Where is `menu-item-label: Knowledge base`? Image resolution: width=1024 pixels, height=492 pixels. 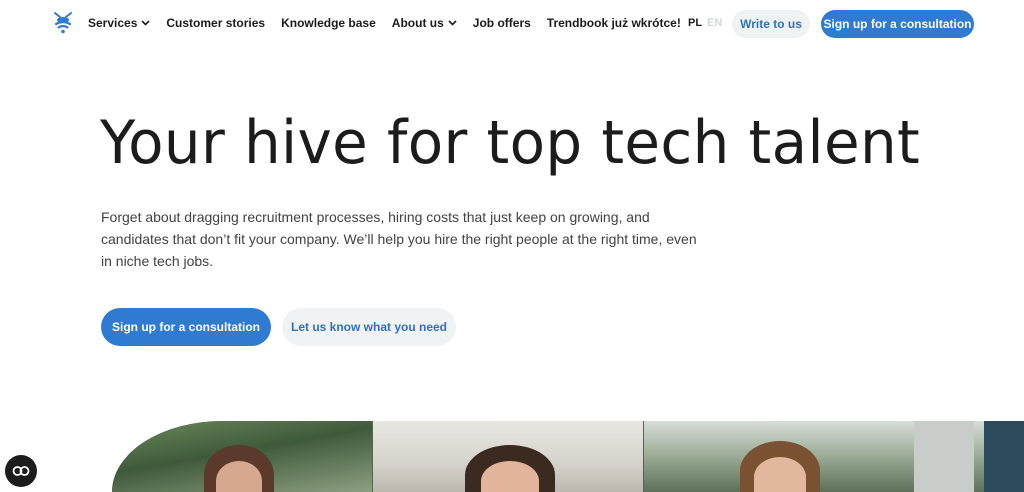
menu-item-label: Knowledge base is located at coordinates (328, 23).